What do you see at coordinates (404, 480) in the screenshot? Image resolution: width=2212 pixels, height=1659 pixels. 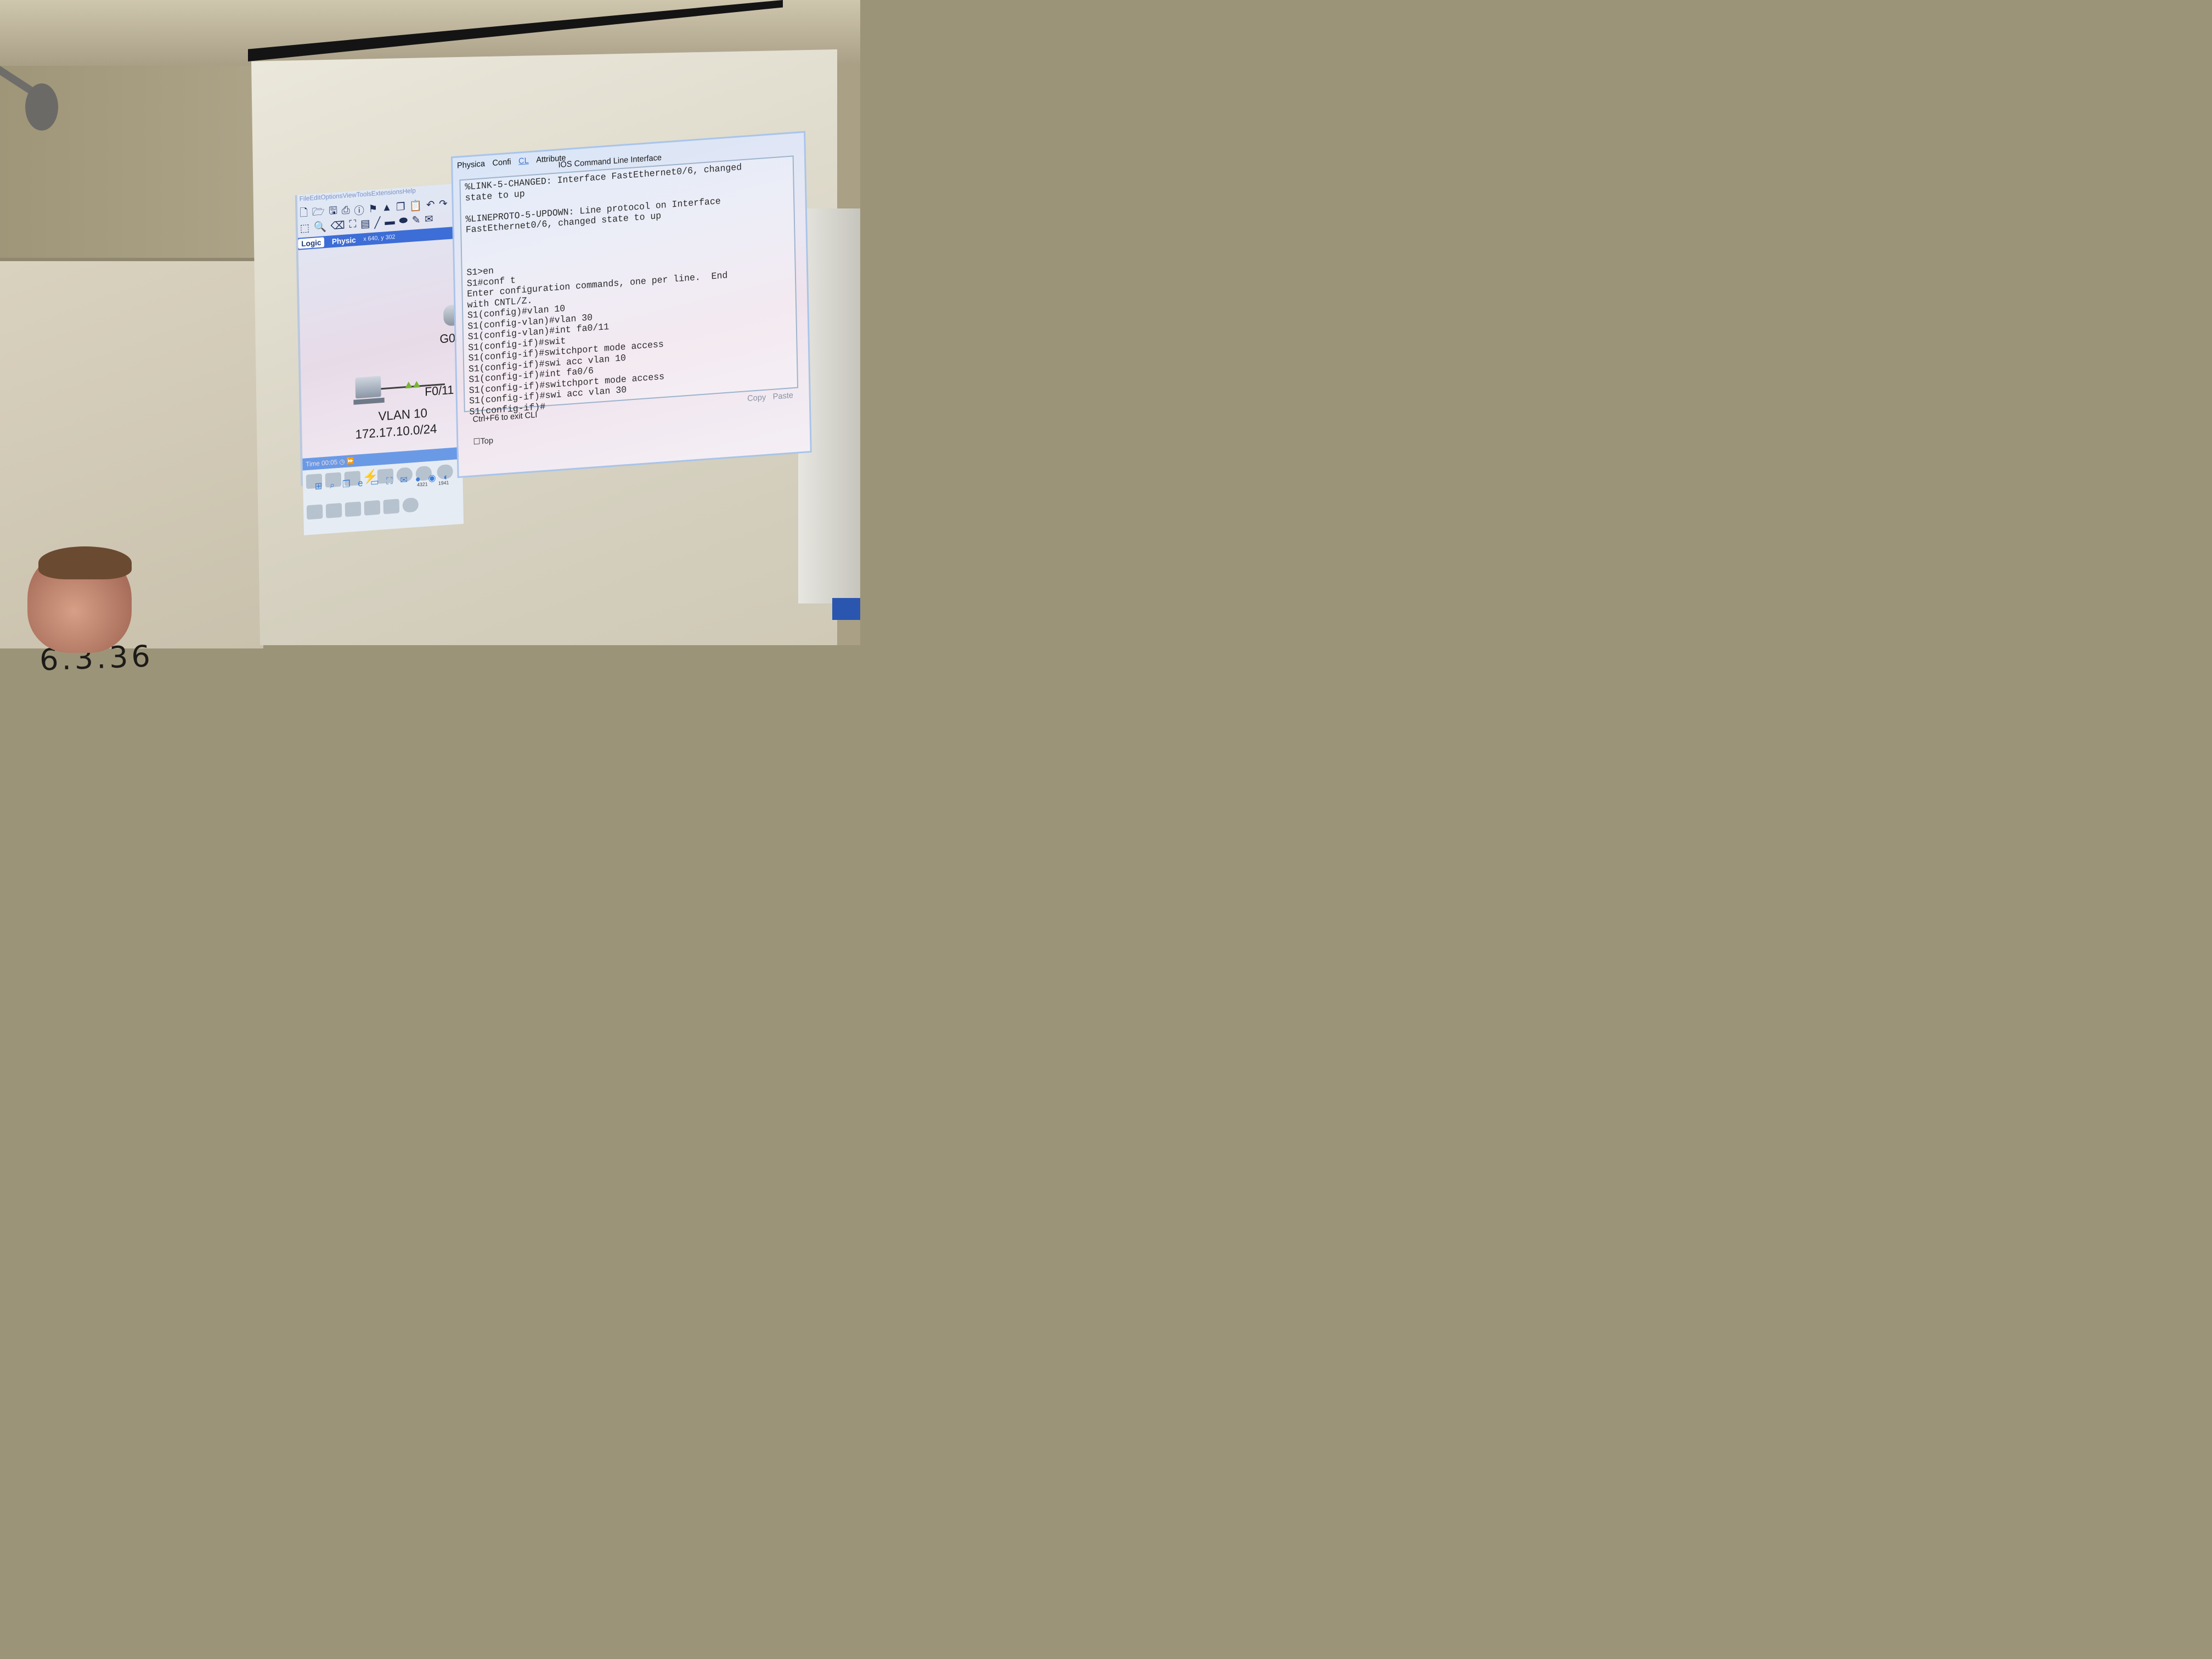 I see `mail-icon: ✉` at bounding box center [404, 480].